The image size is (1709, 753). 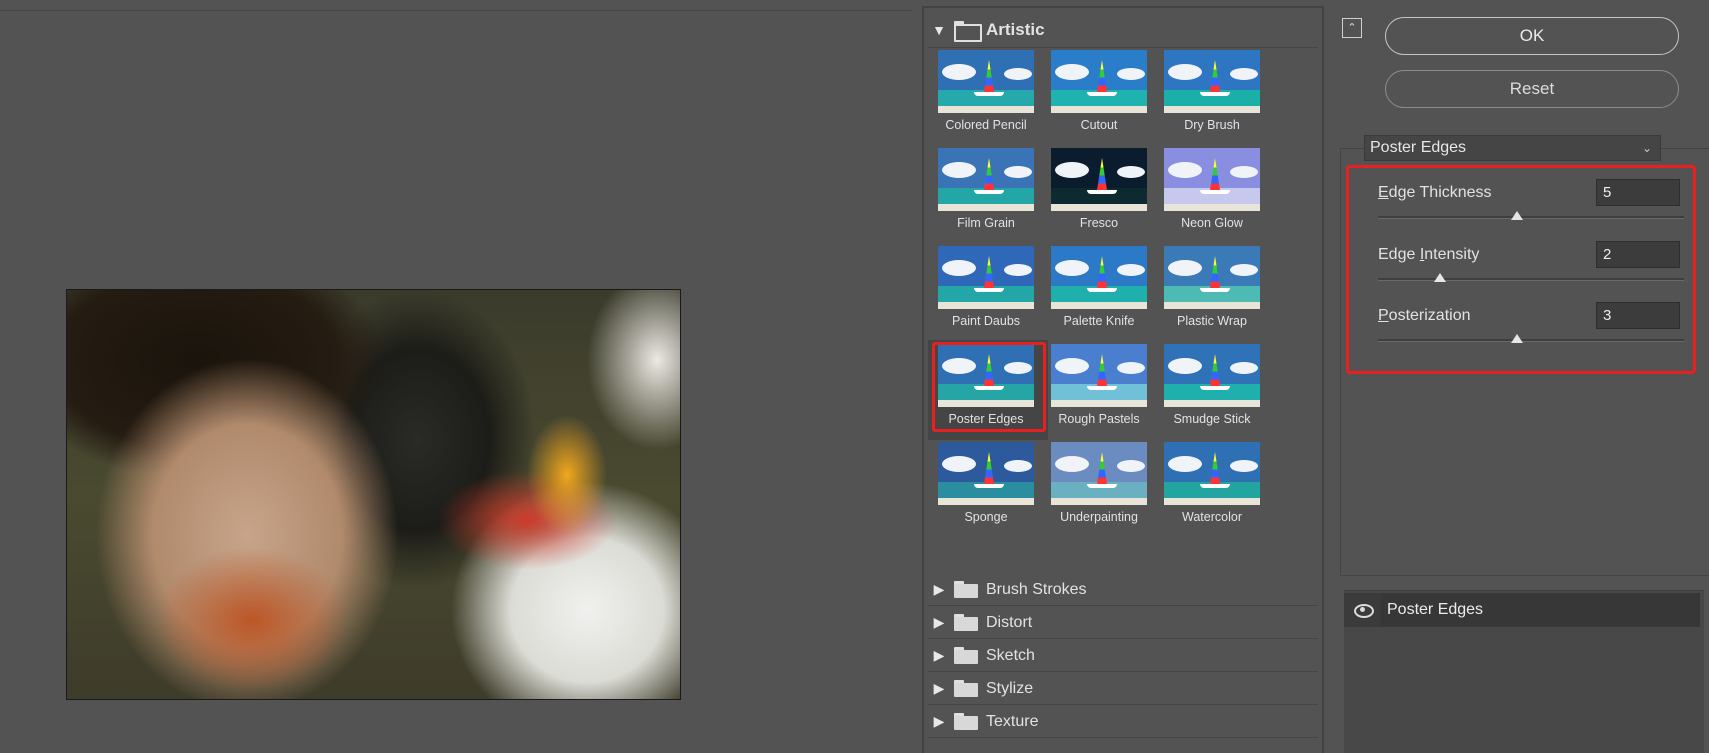 What do you see at coordinates (1212, 125) in the screenshot?
I see `filter-thumb-label: Dry Brush` at bounding box center [1212, 125].